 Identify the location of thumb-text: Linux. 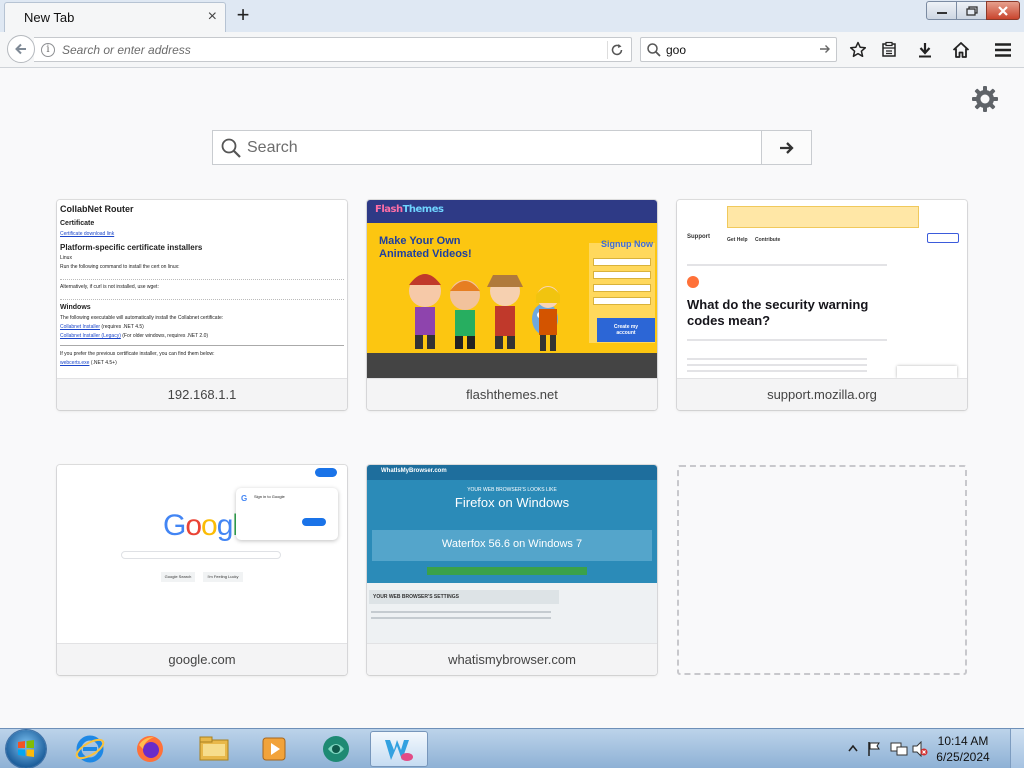
(66, 258).